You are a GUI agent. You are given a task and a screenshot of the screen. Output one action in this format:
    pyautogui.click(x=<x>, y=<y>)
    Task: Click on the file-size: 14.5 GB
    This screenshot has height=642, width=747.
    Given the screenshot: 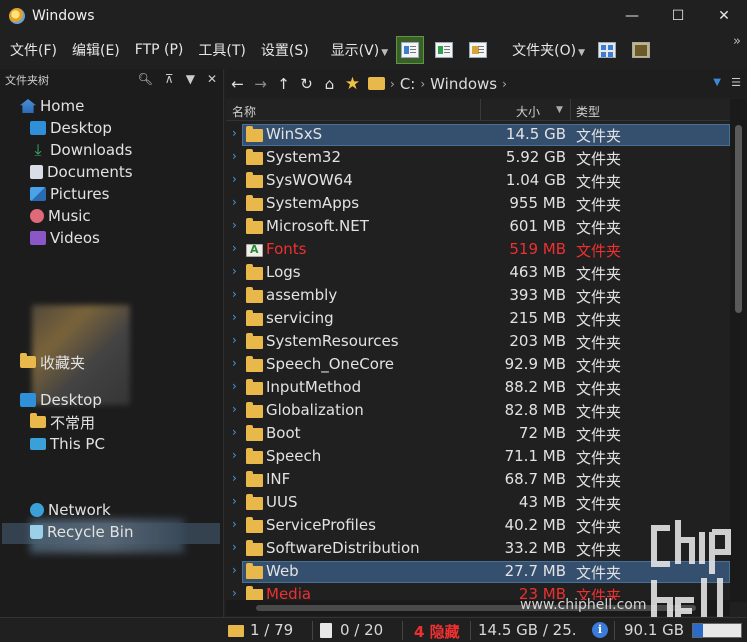 What is the action you would take?
    pyautogui.click(x=535, y=134)
    